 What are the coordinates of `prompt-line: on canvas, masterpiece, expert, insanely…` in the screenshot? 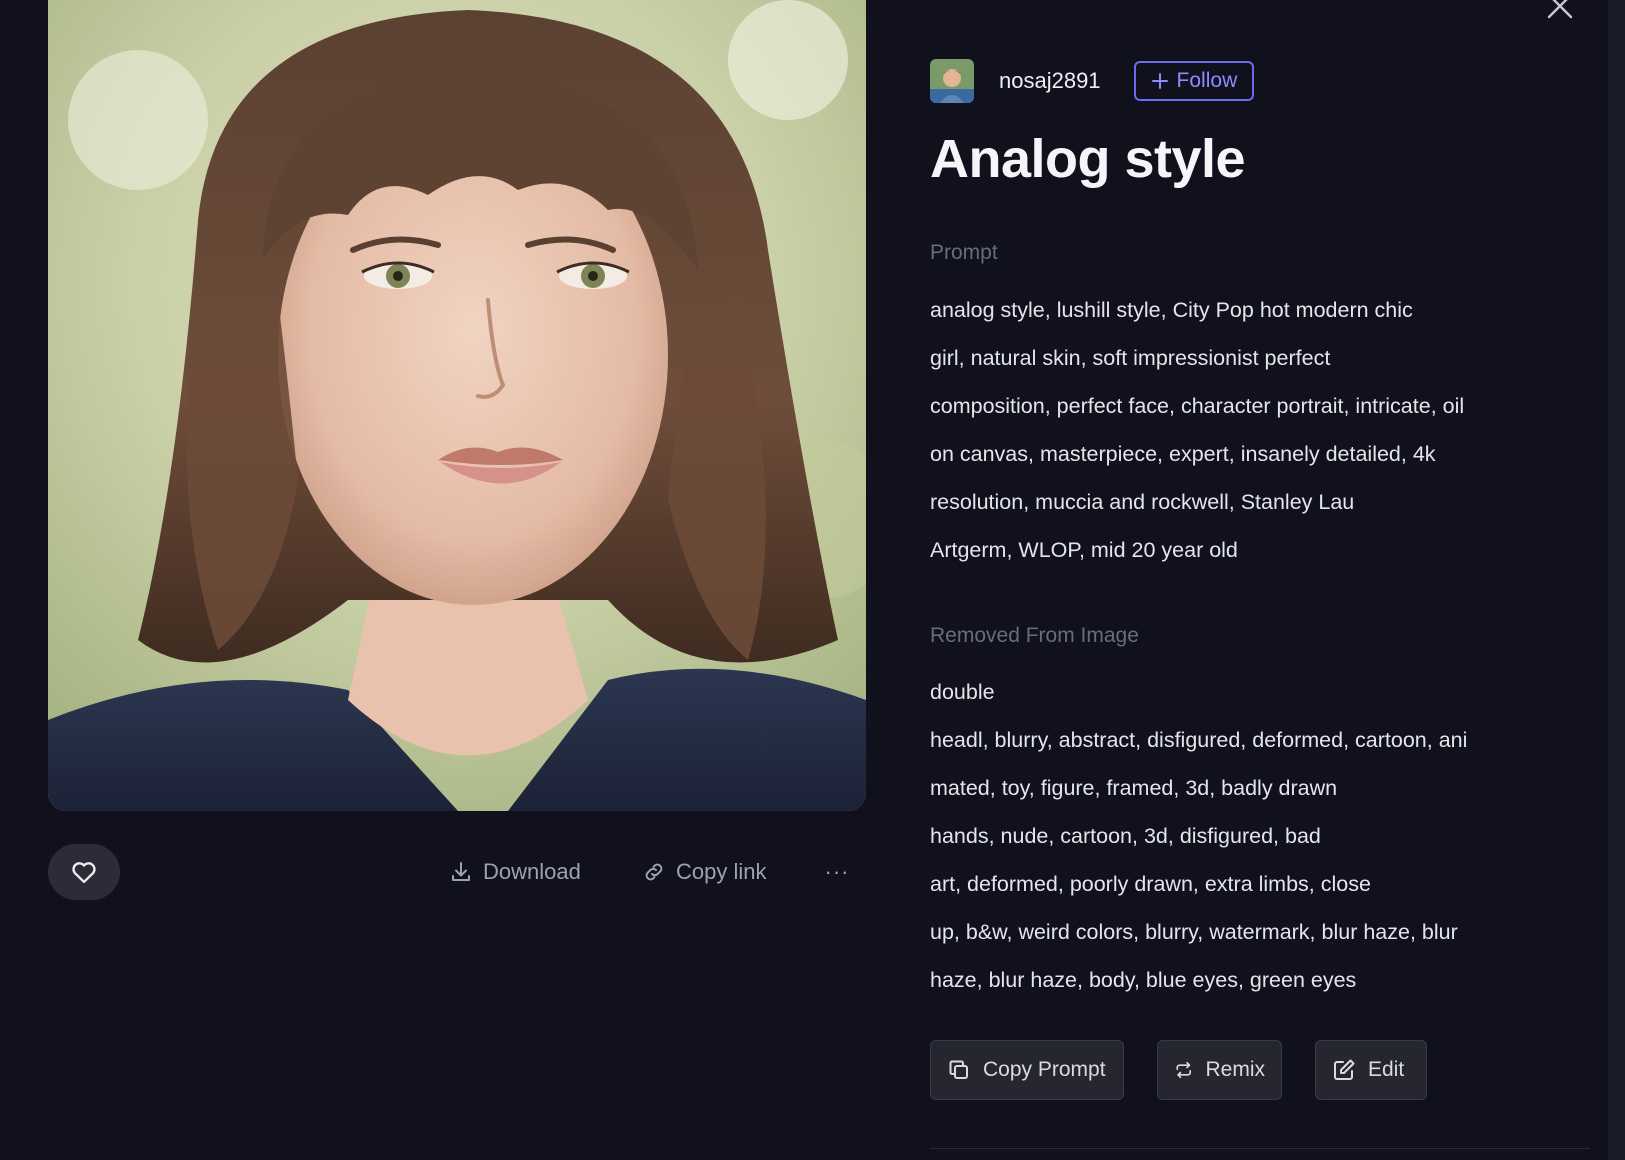 It's located at (1183, 454).